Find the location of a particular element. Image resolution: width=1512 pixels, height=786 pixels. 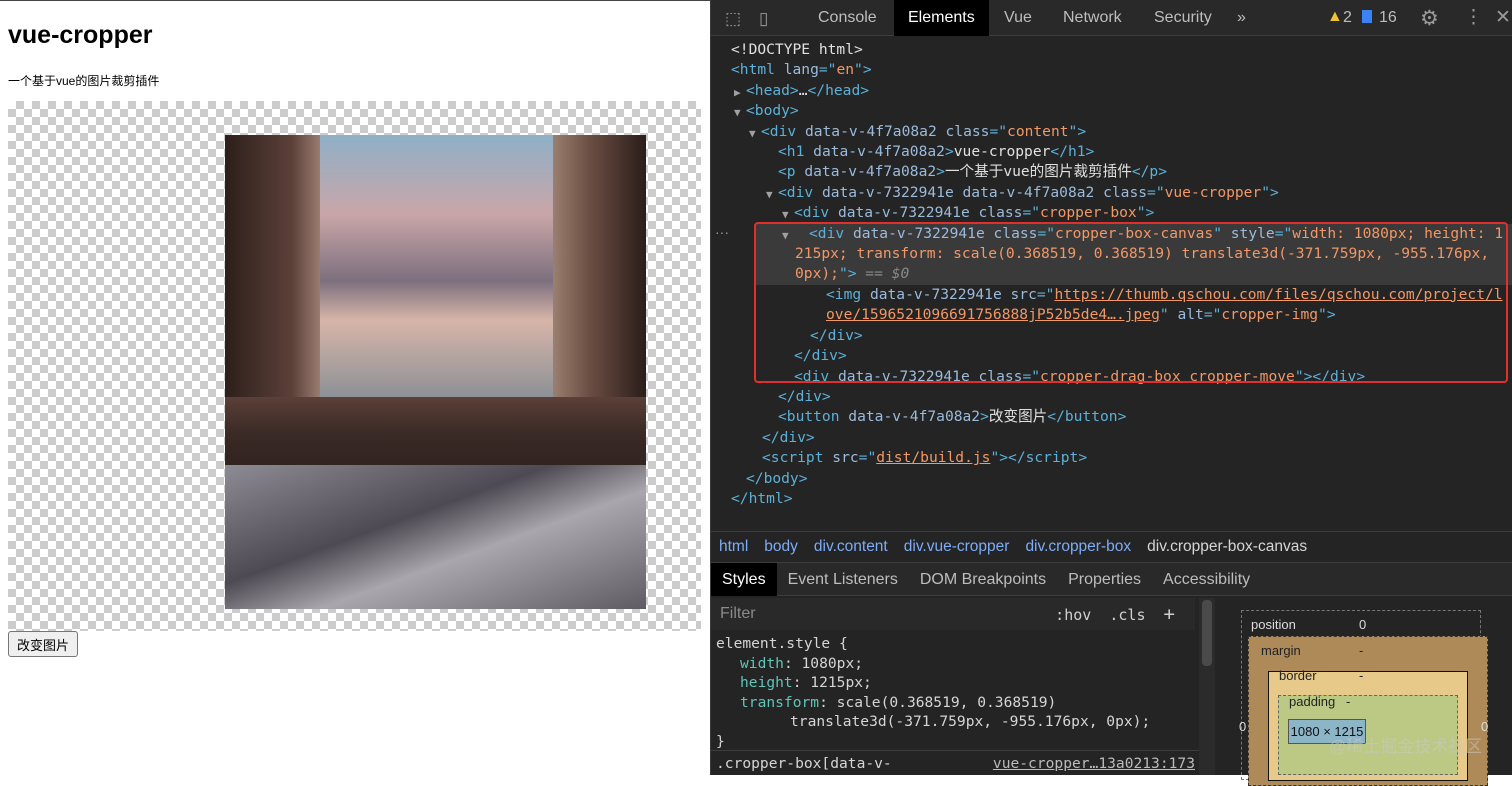

prop-name: height is located at coordinates (766, 682).